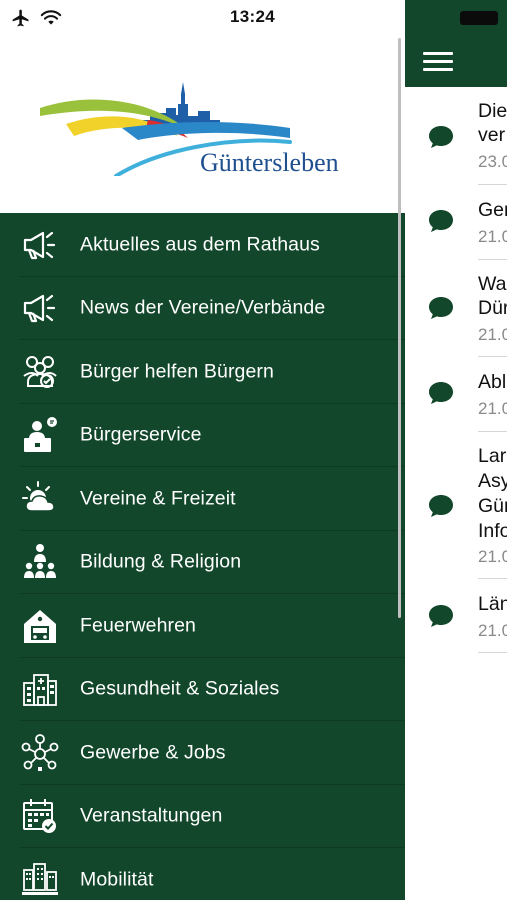  Describe the element at coordinates (492, 308) in the screenshot. I see `news-title-line: Dür` at that location.